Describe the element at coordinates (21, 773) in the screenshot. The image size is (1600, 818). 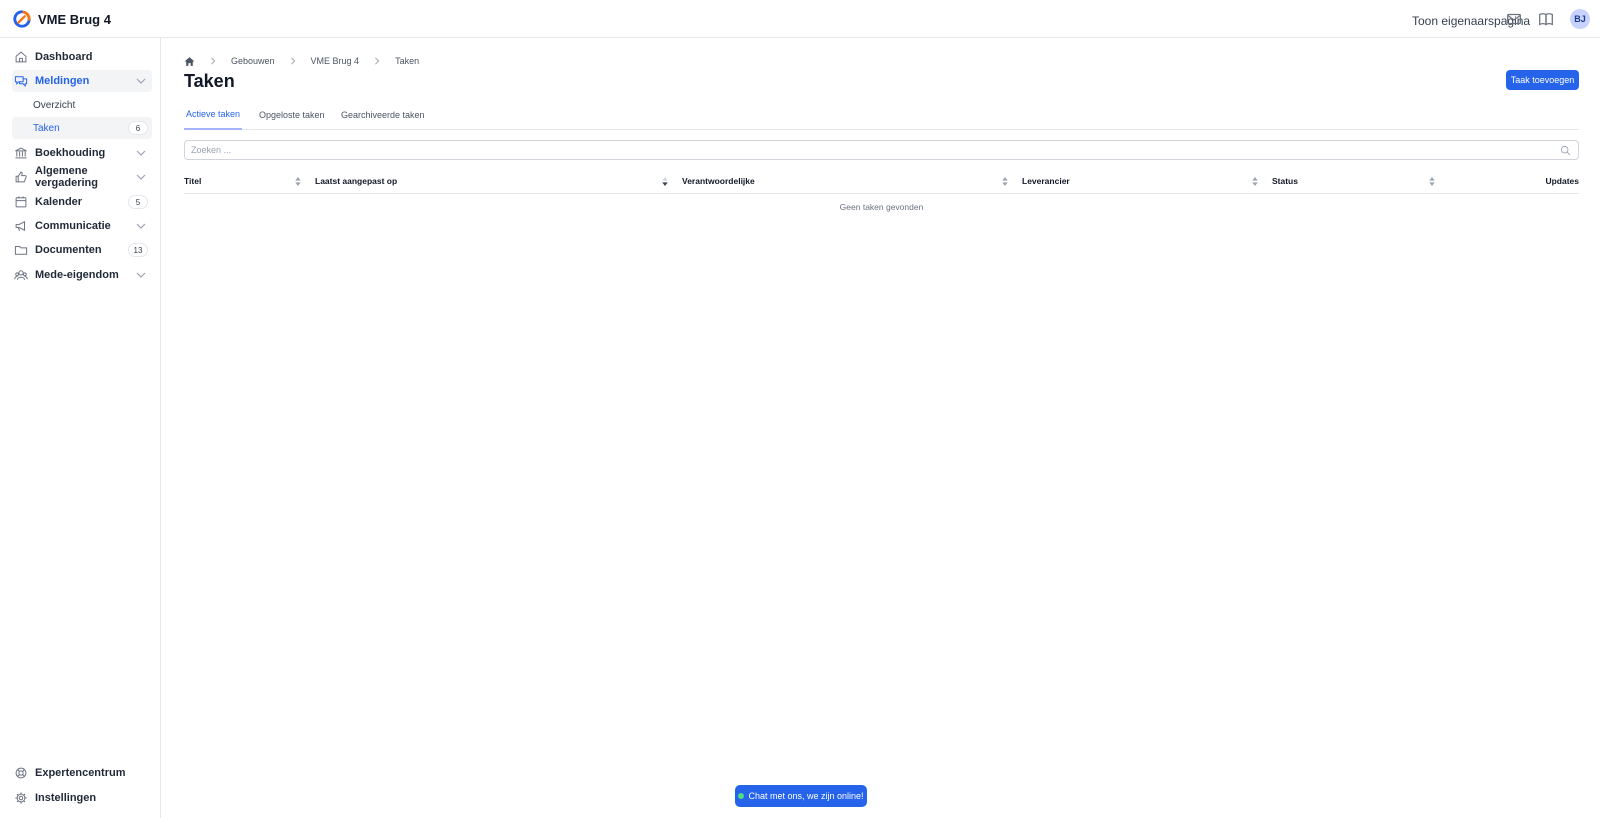
I see `lifebuoy-icon` at that location.